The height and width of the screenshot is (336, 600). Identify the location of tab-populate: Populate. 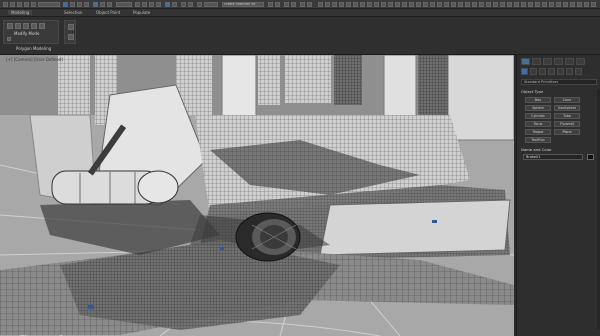
(141, 12).